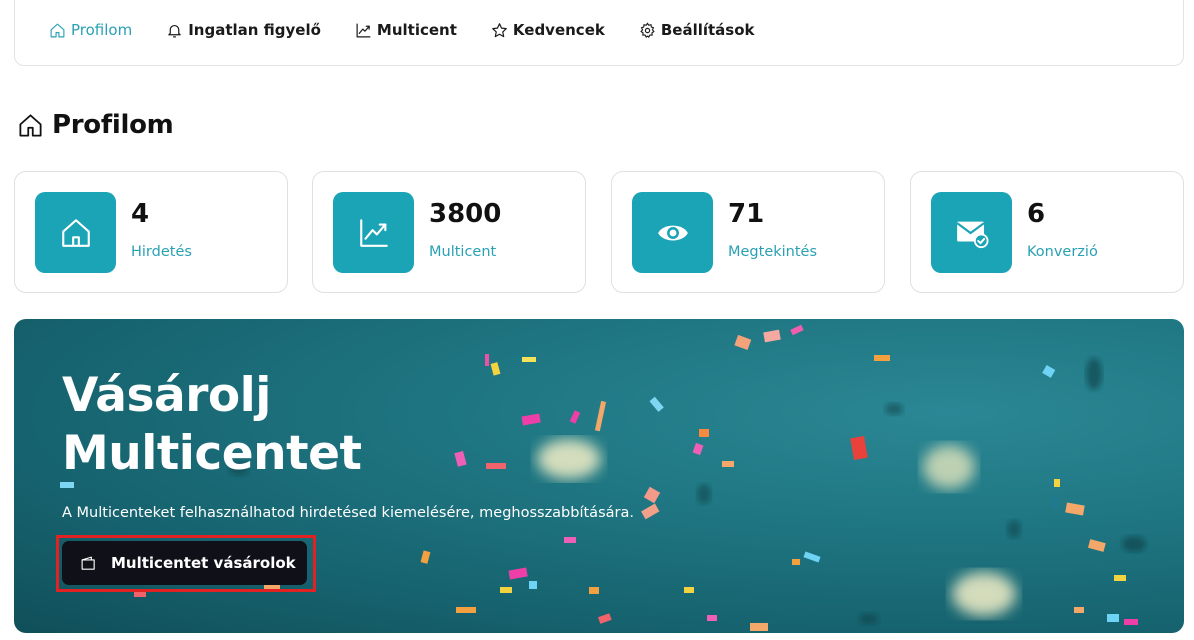 This screenshot has height=640, width=1194. Describe the element at coordinates (773, 252) in the screenshot. I see `stat-label: Megtekintés` at that location.